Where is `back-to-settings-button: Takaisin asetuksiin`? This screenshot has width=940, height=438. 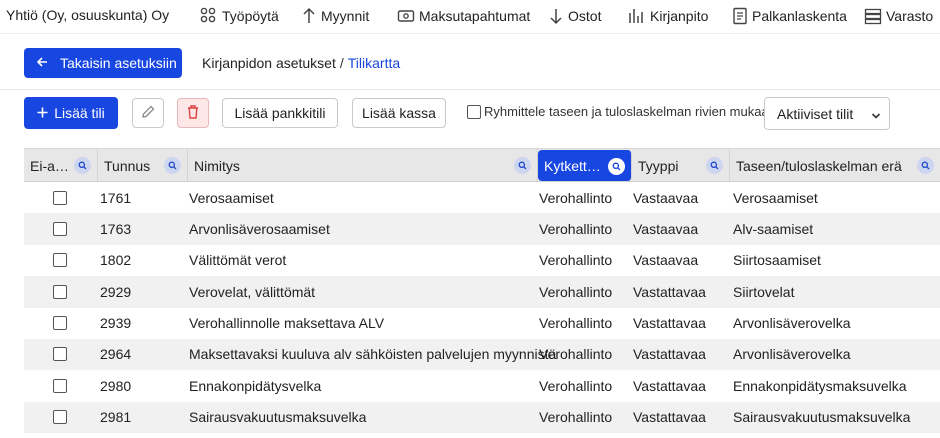
back-to-settings-button: Takaisin asetuksiin is located at coordinates (103, 63).